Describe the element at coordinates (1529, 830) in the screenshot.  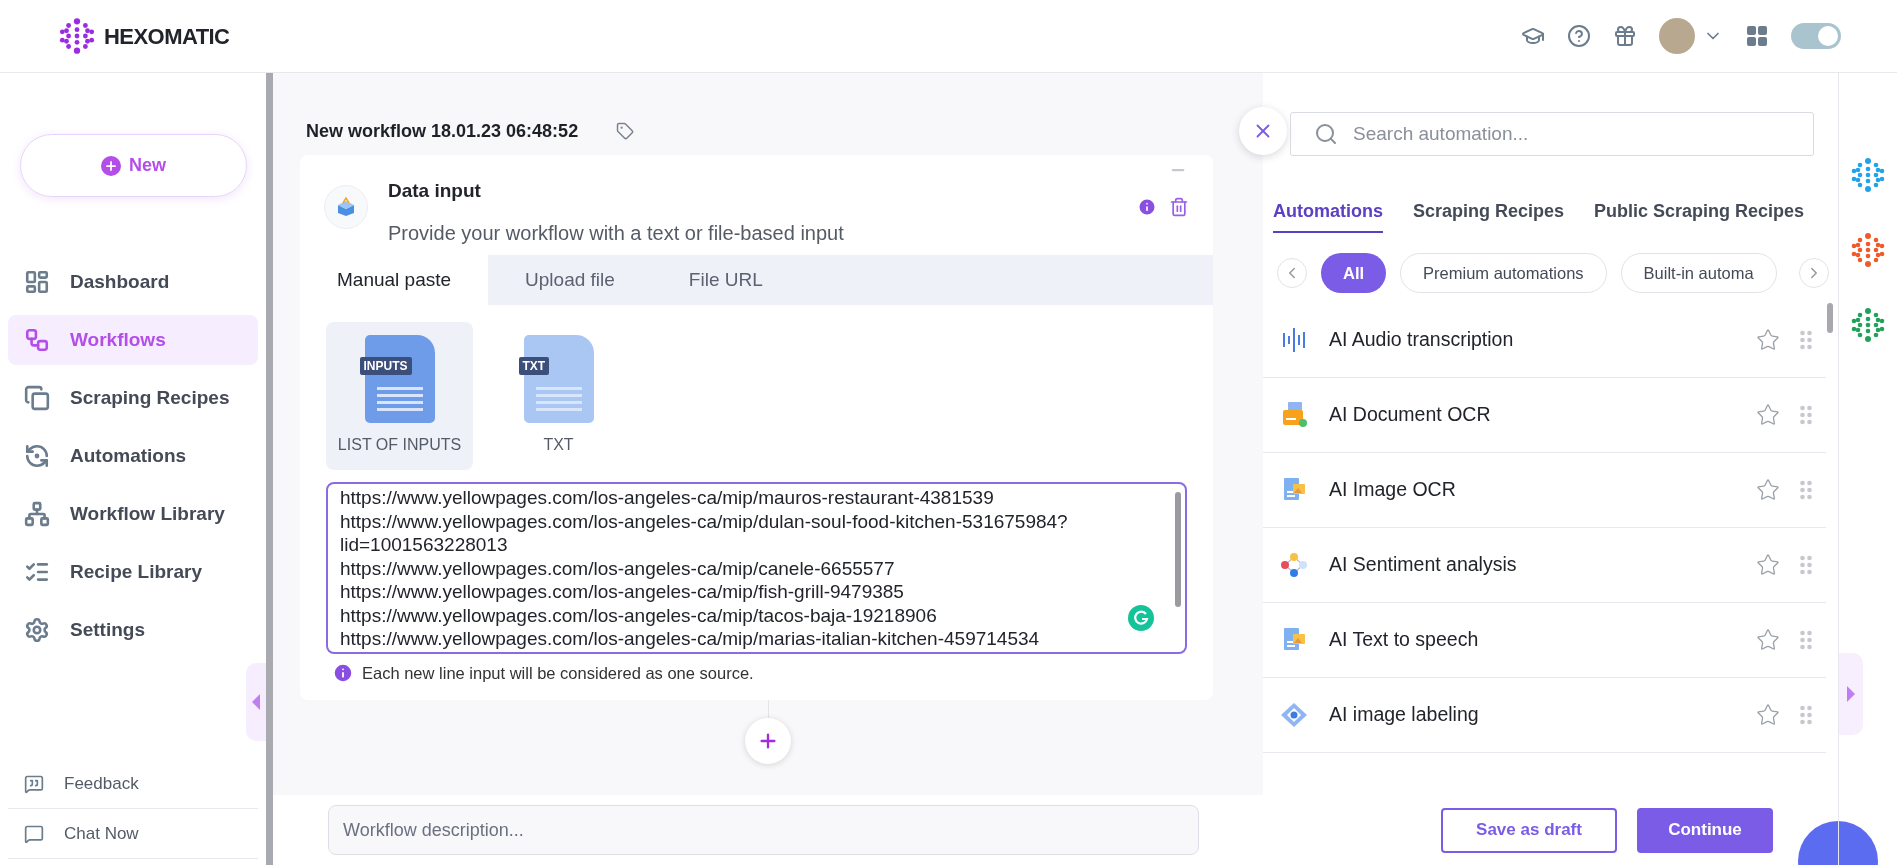
I see `save-draft-button: Save as draft` at that location.